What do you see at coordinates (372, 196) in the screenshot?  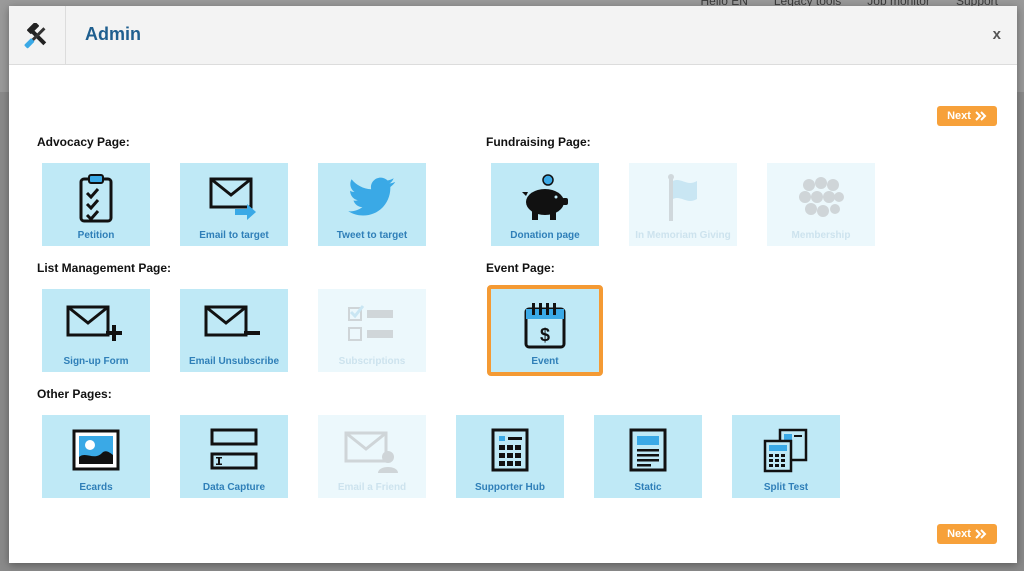 I see `twitter-bird-icon` at bounding box center [372, 196].